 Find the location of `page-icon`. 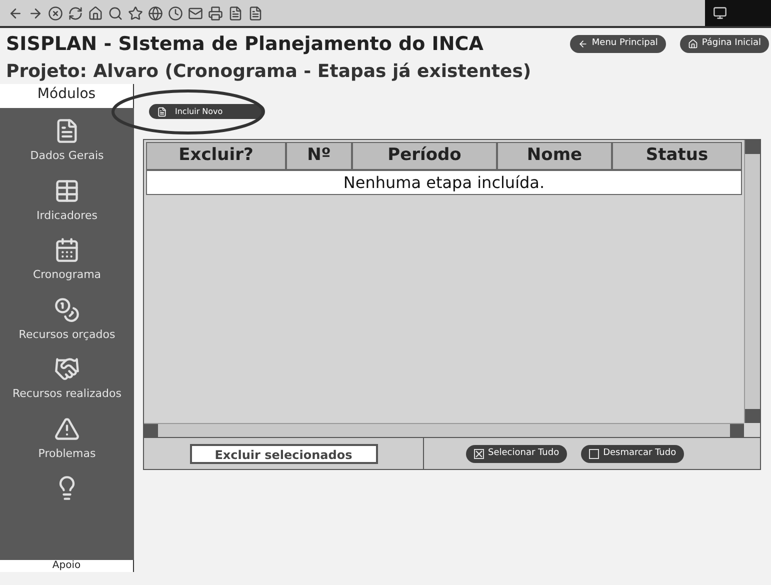

page-icon is located at coordinates (255, 13).